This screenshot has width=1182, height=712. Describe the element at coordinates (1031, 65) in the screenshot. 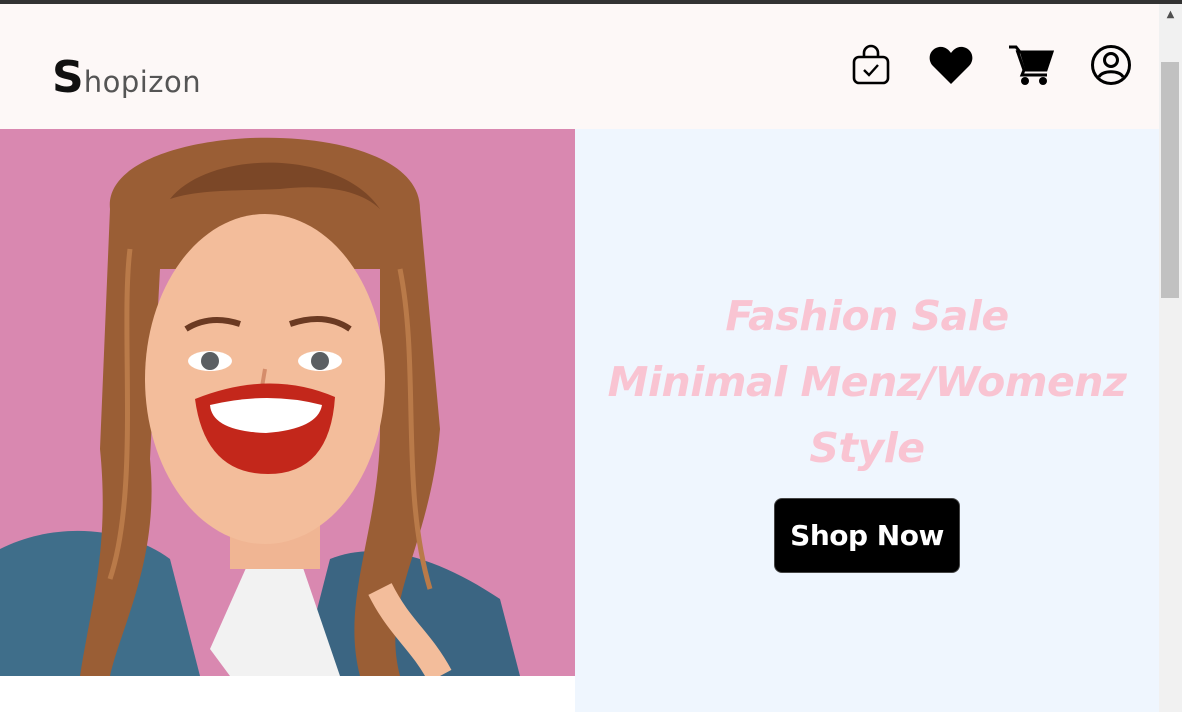

I see `cart-icon` at that location.